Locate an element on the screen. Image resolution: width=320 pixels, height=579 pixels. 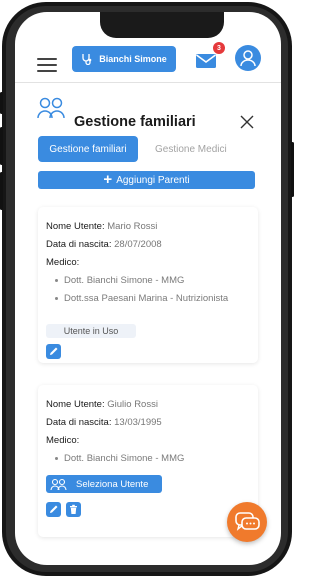
user-name-value: Mario Rossi is located at coordinates (132, 226).